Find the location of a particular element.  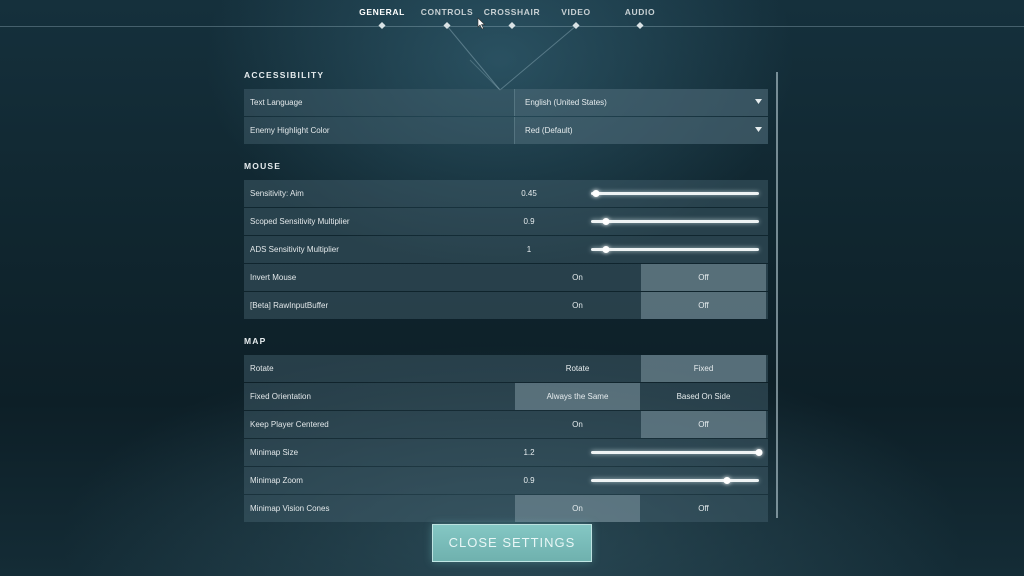

setting-row-text-language: Text Language English (United States) is located at coordinates (506, 102).